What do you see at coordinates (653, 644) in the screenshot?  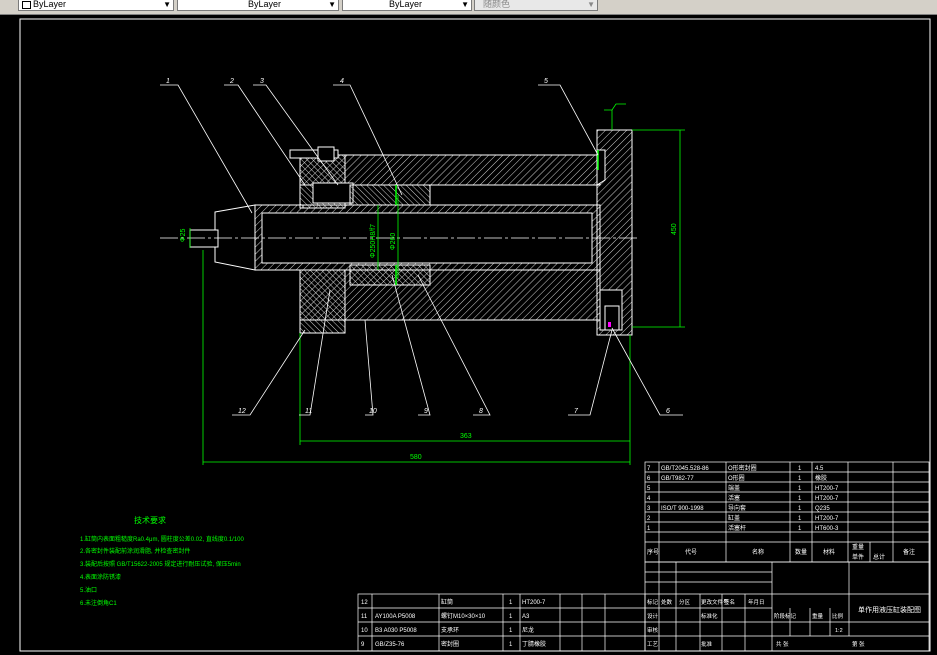 I see `tb-label-process: 工艺` at bounding box center [653, 644].